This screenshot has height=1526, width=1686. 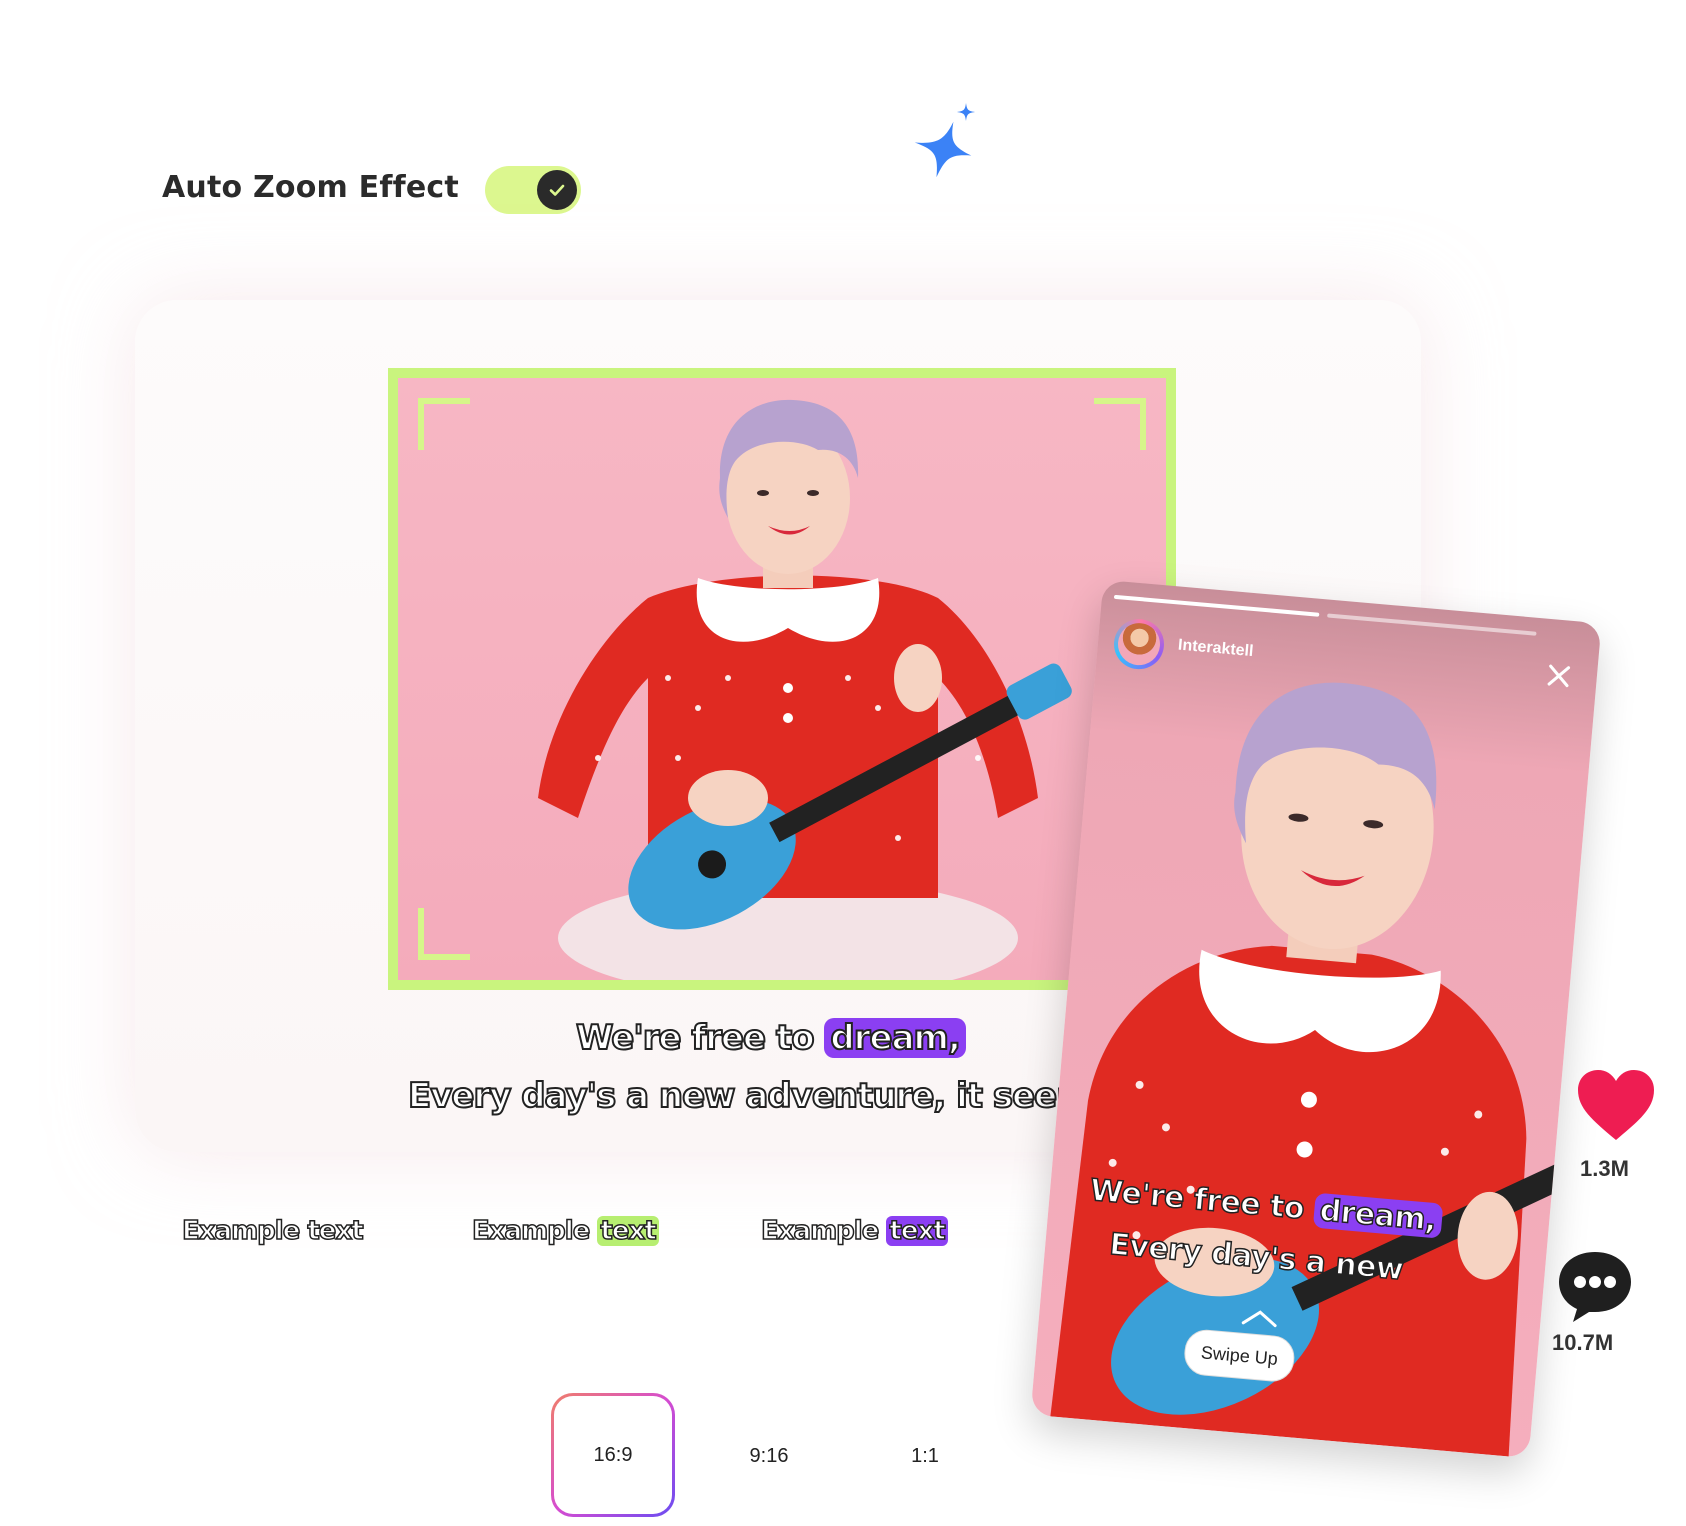 I want to click on caption-style-purple: Example text, so click(x=854, y=1231).